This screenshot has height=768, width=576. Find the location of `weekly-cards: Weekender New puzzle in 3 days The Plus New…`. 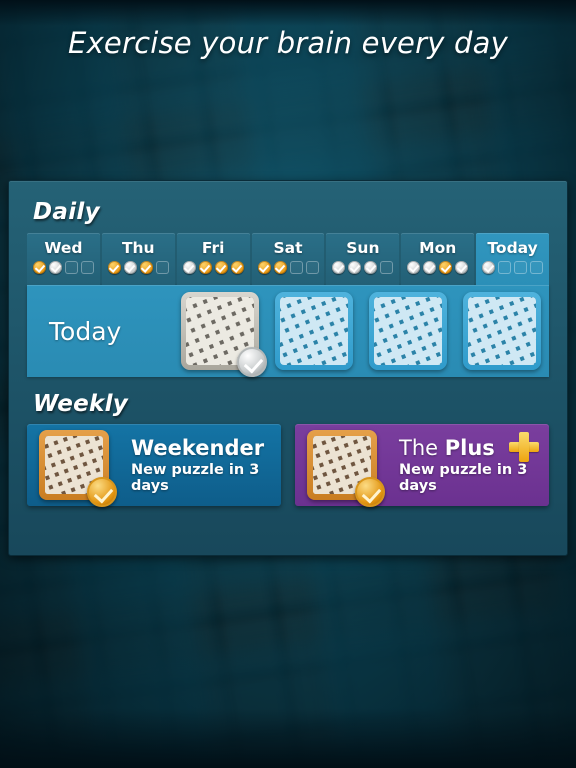

weekly-cards: Weekender New puzzle in 3 days The Plus New… is located at coordinates (288, 465).